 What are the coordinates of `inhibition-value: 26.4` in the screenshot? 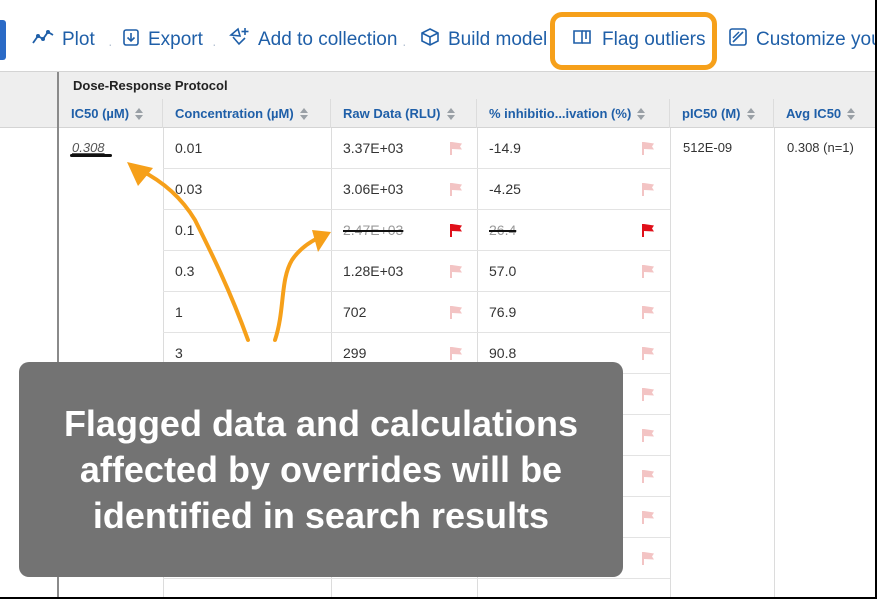 It's located at (503, 230).